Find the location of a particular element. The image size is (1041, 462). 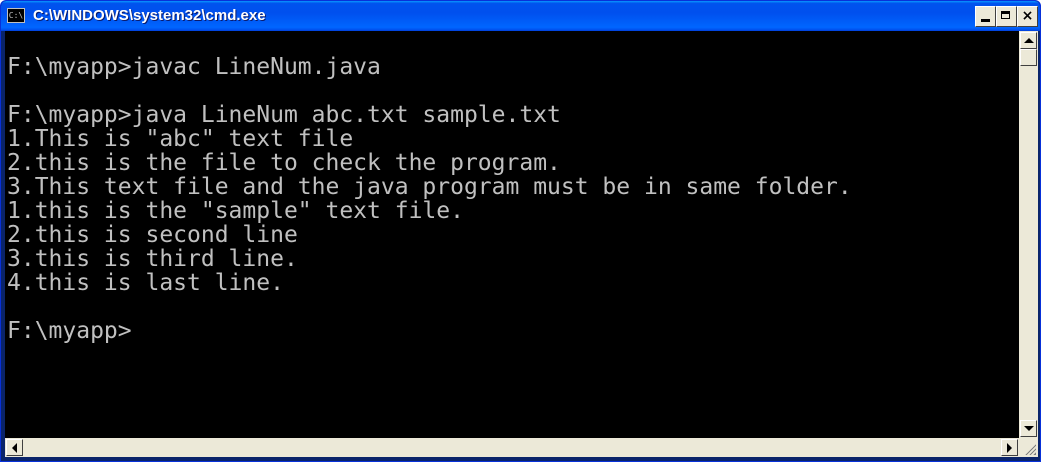

title-bar: C:\ C:\WINDOWS\system32\cmd.exe × is located at coordinates (520, 16).